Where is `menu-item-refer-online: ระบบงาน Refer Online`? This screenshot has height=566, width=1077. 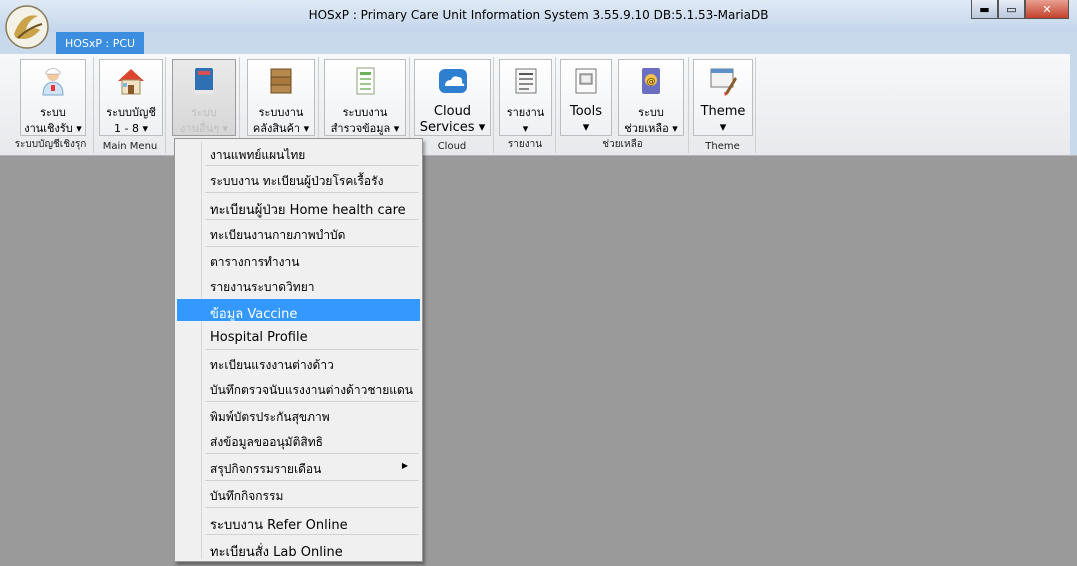 menu-item-refer-online: ระบบงาน Refer Online is located at coordinates (298, 521).